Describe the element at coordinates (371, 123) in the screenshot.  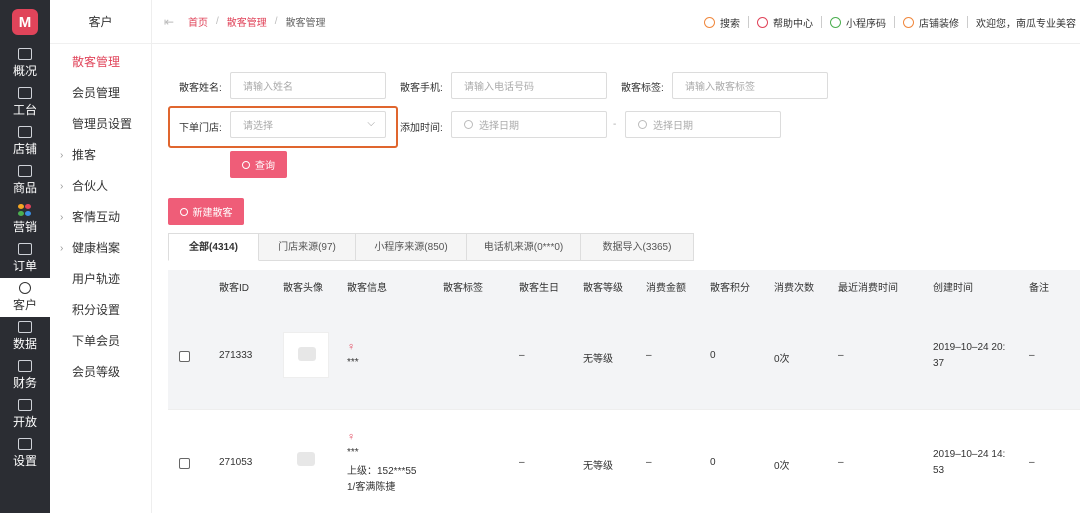
I see `chevron-down-icon: ⌵` at that location.